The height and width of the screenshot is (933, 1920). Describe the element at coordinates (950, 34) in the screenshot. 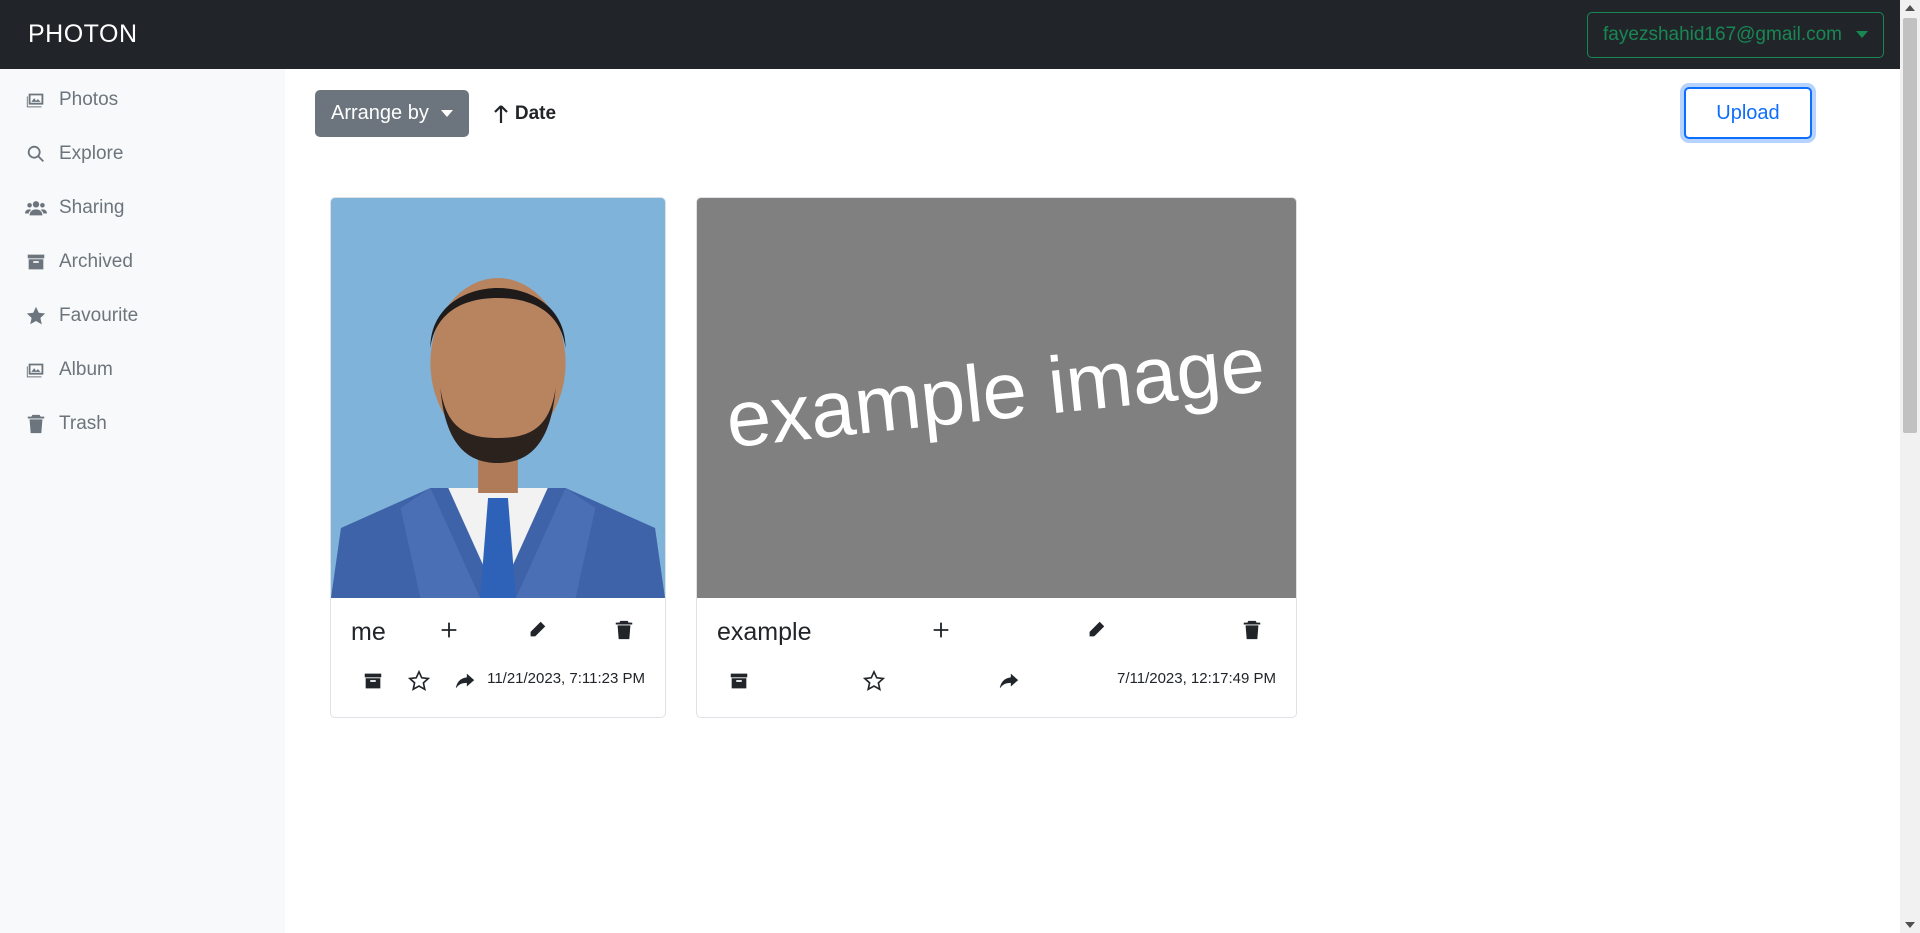

I see `top-navbar: PHOTON fayezshahid167@gmail.com` at that location.